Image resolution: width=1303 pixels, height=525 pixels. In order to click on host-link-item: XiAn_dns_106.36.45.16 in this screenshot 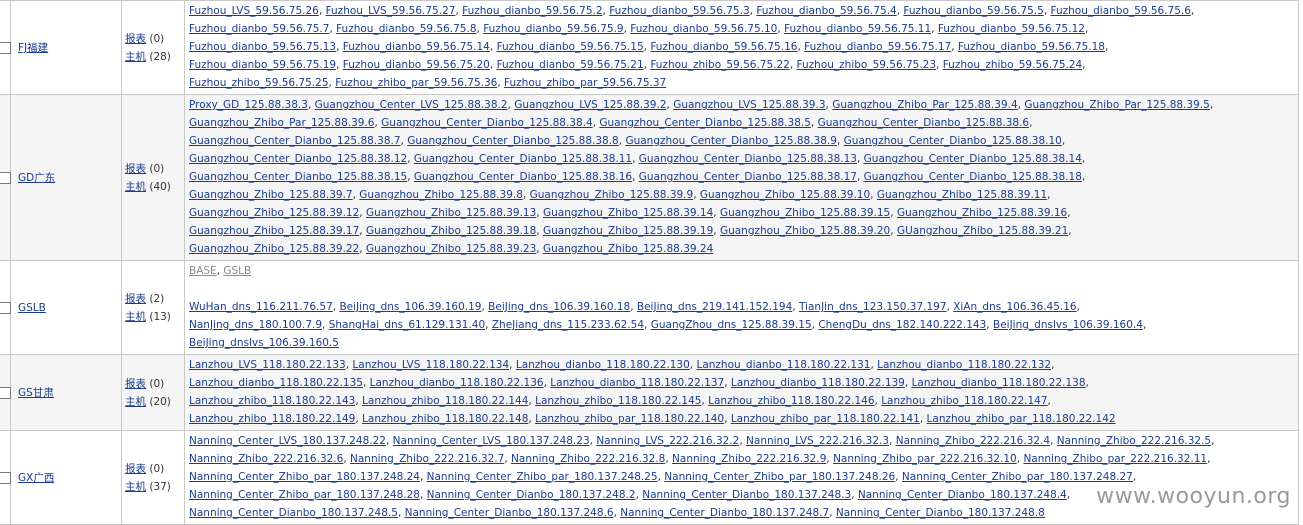, I will do `click(1014, 307)`.